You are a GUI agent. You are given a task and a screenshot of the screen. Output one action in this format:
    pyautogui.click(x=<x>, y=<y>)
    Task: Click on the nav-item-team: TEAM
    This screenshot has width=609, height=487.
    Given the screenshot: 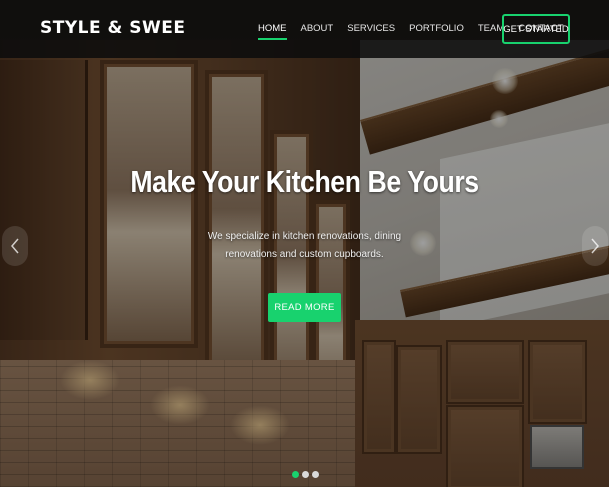 What is the action you would take?
    pyautogui.click(x=491, y=28)
    